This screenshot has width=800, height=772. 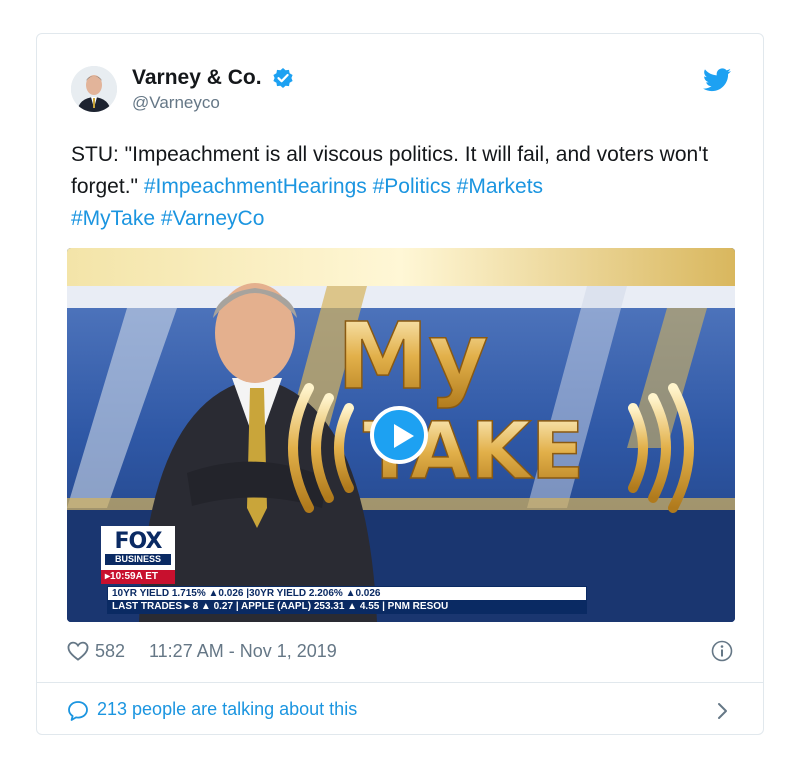 I want to click on hashtag-link: #MyTake, so click(x=113, y=218).